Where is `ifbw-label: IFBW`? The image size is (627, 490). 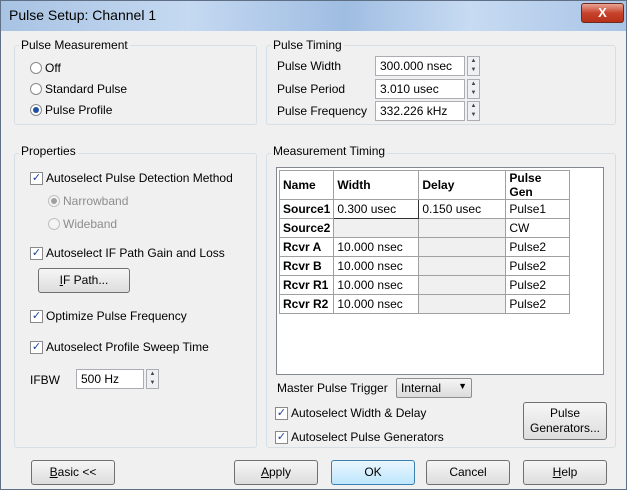 ifbw-label: IFBW is located at coordinates (45, 380).